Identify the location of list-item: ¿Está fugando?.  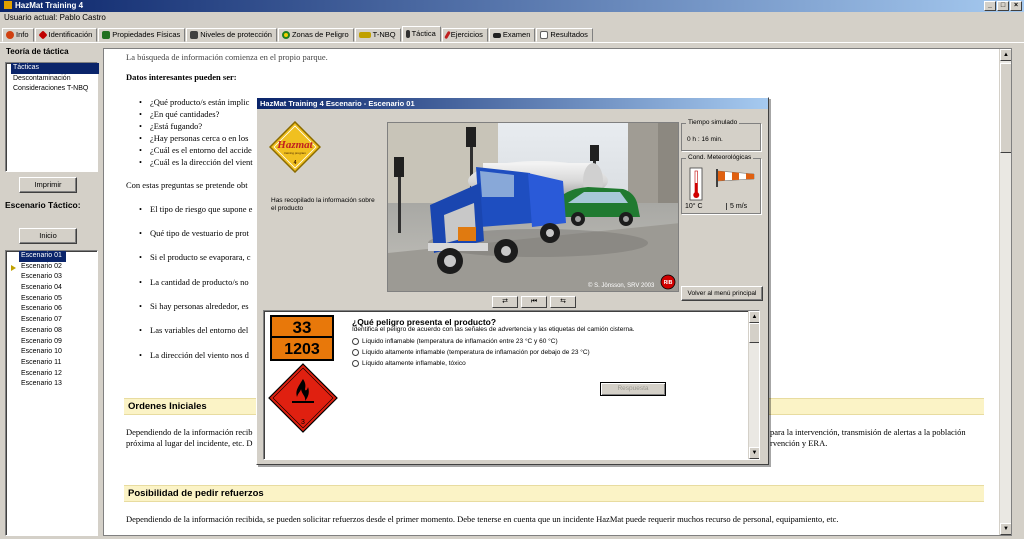
(170, 126).